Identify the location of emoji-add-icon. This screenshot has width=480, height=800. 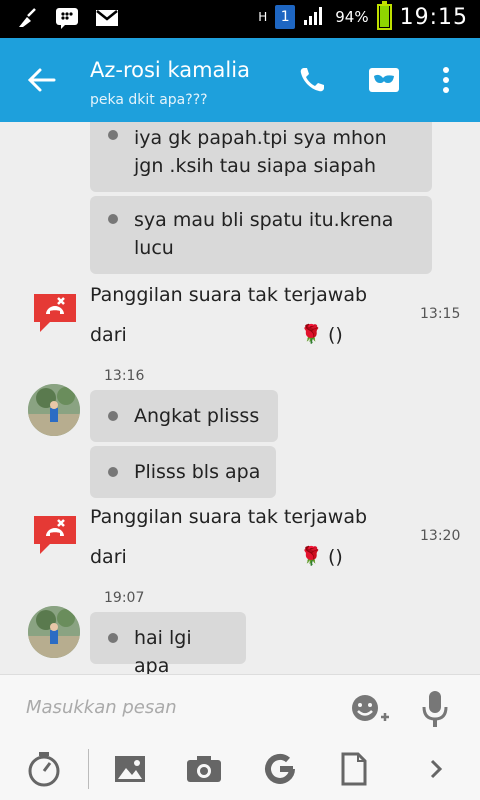
(370, 710).